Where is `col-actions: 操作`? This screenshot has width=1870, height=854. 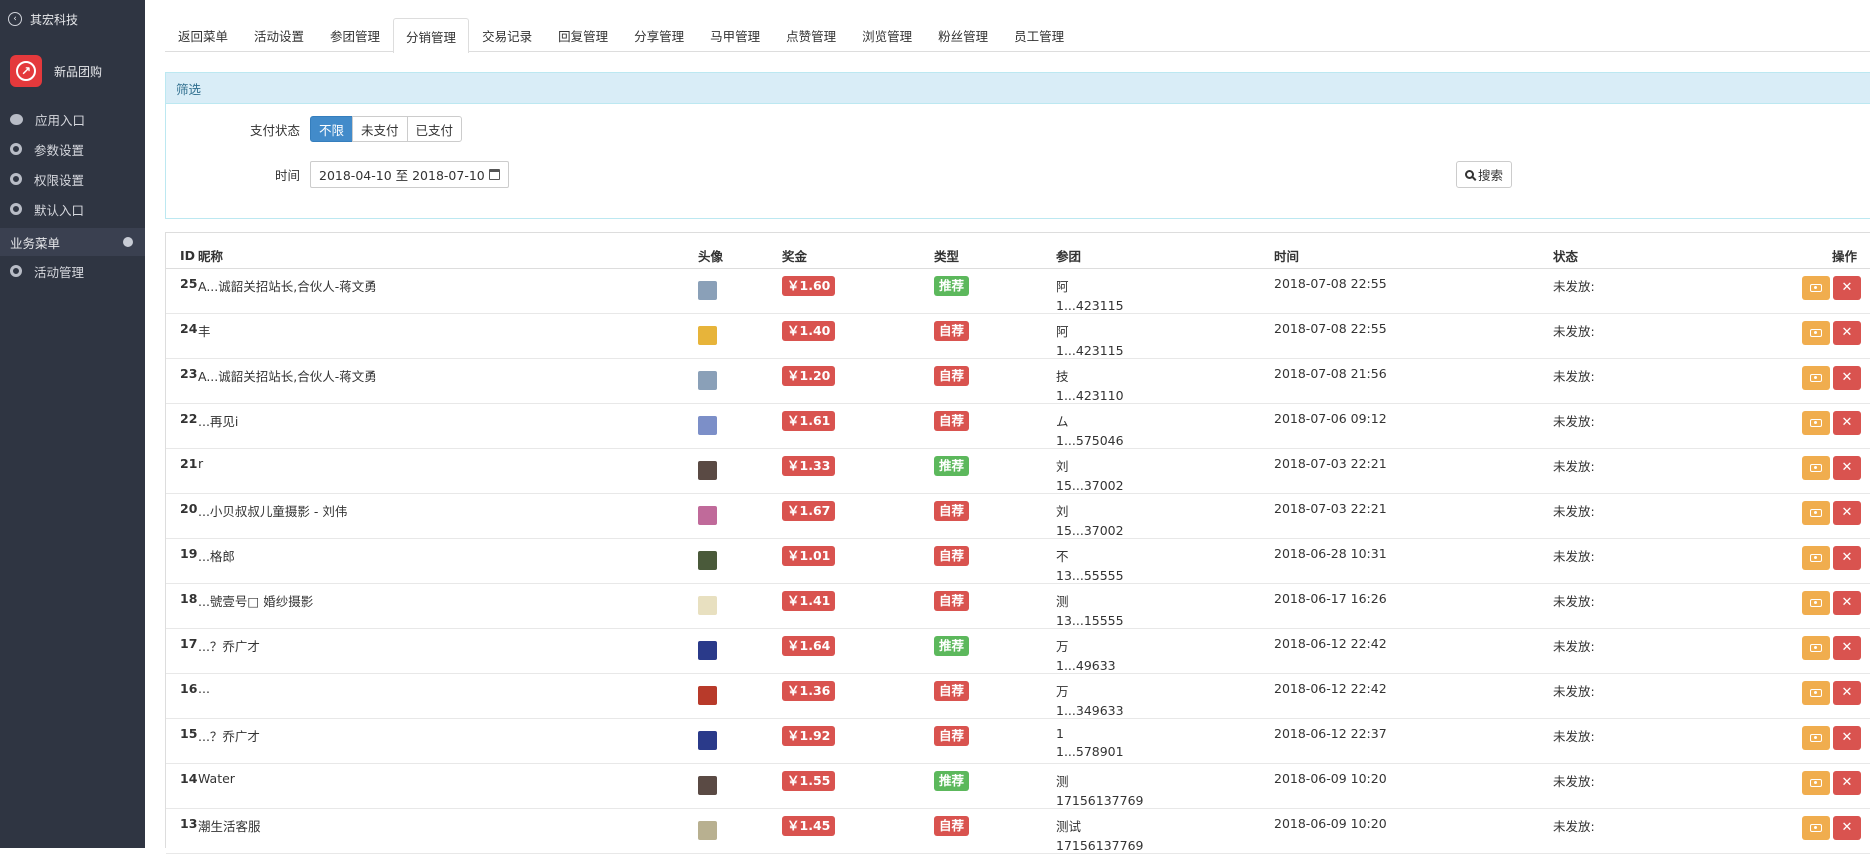 col-actions: 操作 is located at coordinates (1811, 256).